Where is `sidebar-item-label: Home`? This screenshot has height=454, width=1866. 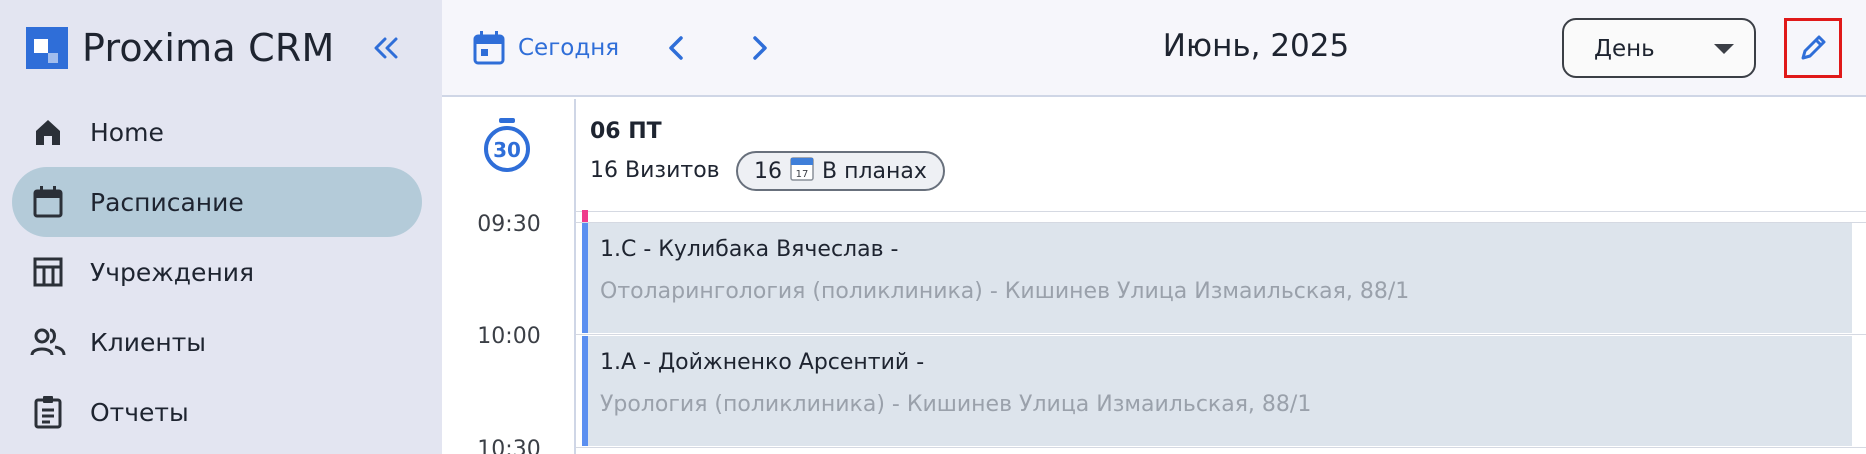 sidebar-item-label: Home is located at coordinates (127, 132).